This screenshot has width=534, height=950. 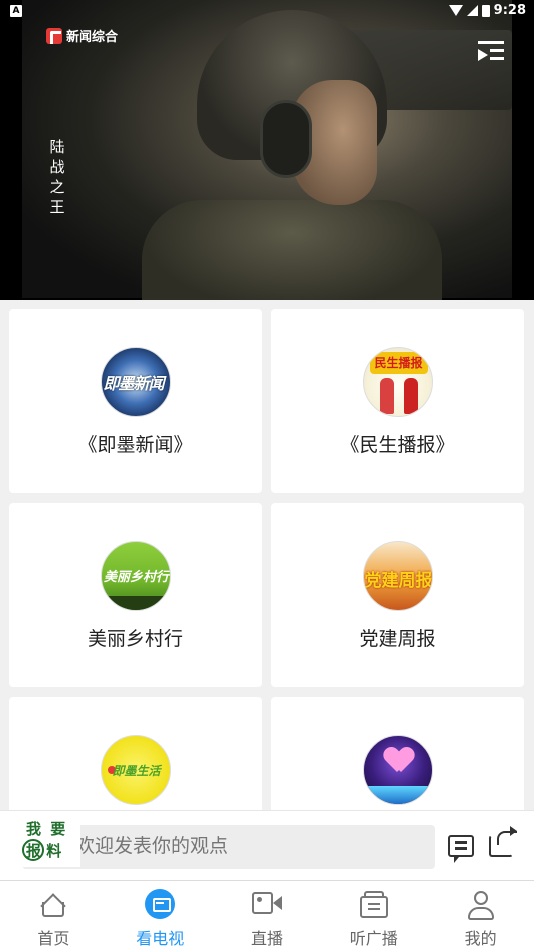 What do you see at coordinates (53, 909) in the screenshot?
I see `home-icon-walls` at bounding box center [53, 909].